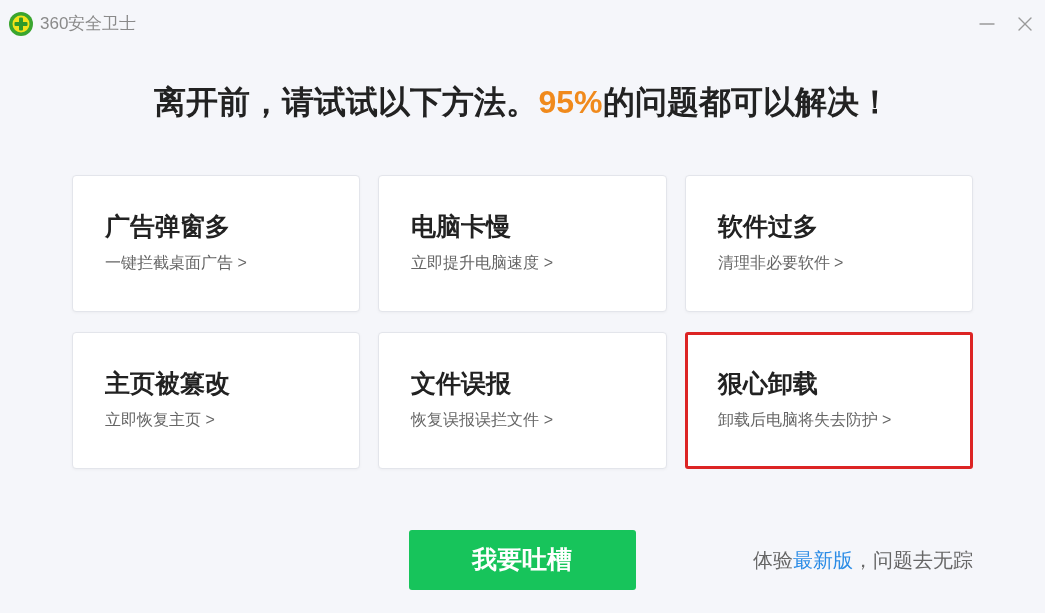 This screenshot has height=613, width=1045. Describe the element at coordinates (160, 420) in the screenshot. I see `card-link: 立即恢复主页 >` at that location.